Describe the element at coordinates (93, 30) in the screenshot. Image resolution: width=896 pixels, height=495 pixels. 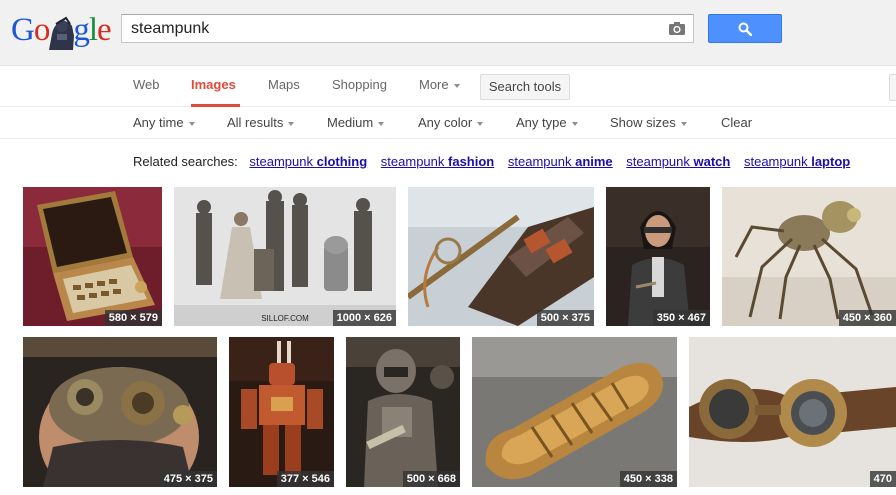
I see `logo-letter-l: l` at that location.